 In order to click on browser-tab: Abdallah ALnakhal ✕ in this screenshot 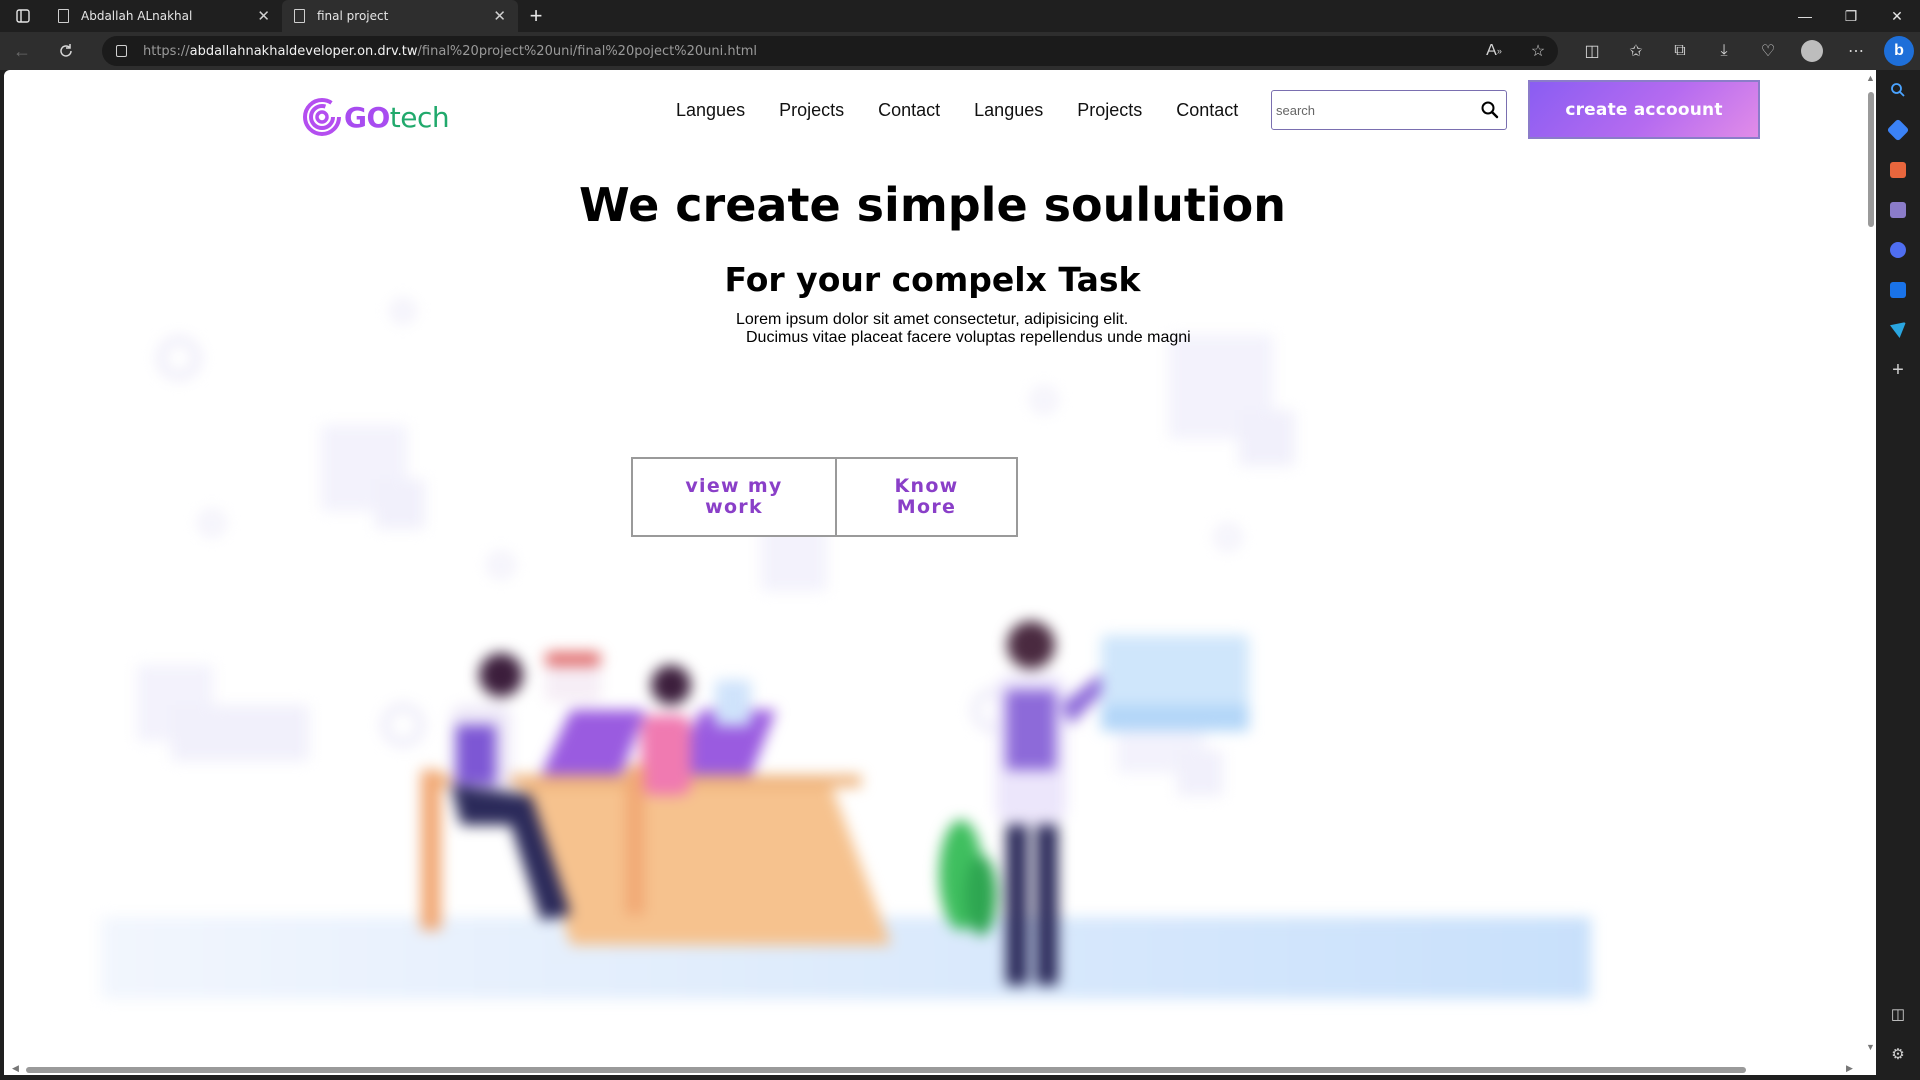, I will do `click(164, 16)`.